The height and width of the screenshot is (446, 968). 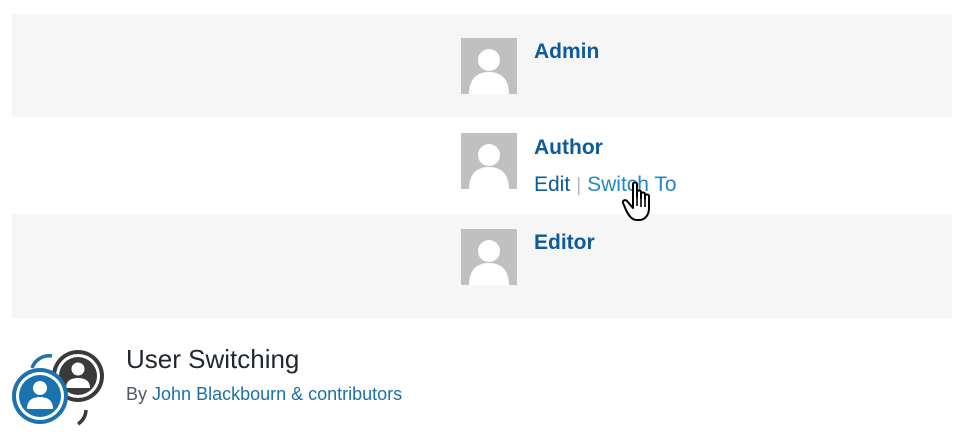 What do you see at coordinates (137, 394) in the screenshot?
I see `by-label: By` at bounding box center [137, 394].